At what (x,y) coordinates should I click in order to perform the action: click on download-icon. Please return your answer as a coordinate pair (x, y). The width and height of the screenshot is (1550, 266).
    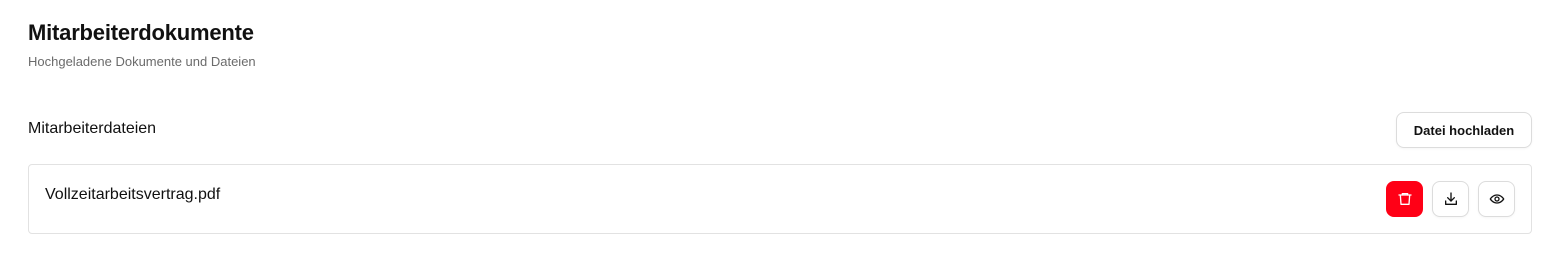
    Looking at the image, I should click on (1450, 198).